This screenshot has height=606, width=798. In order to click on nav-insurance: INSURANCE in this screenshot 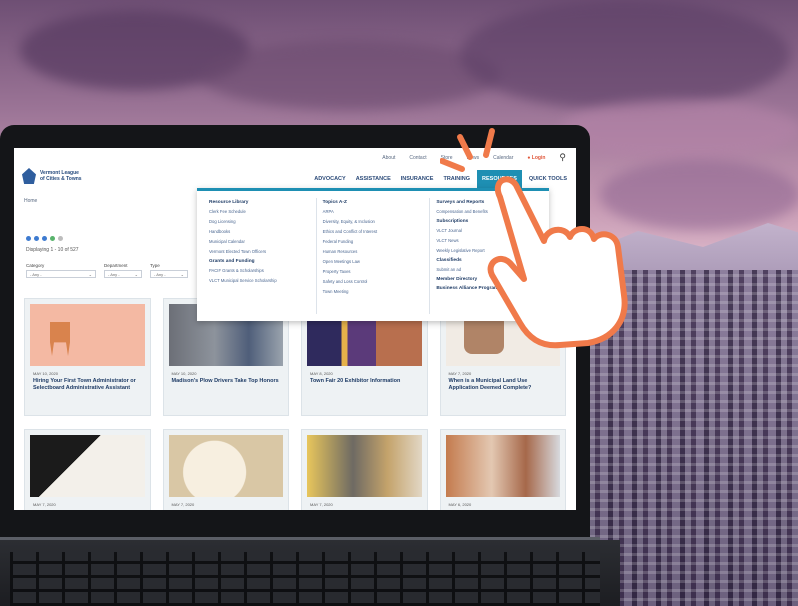, I will do `click(417, 179)`.